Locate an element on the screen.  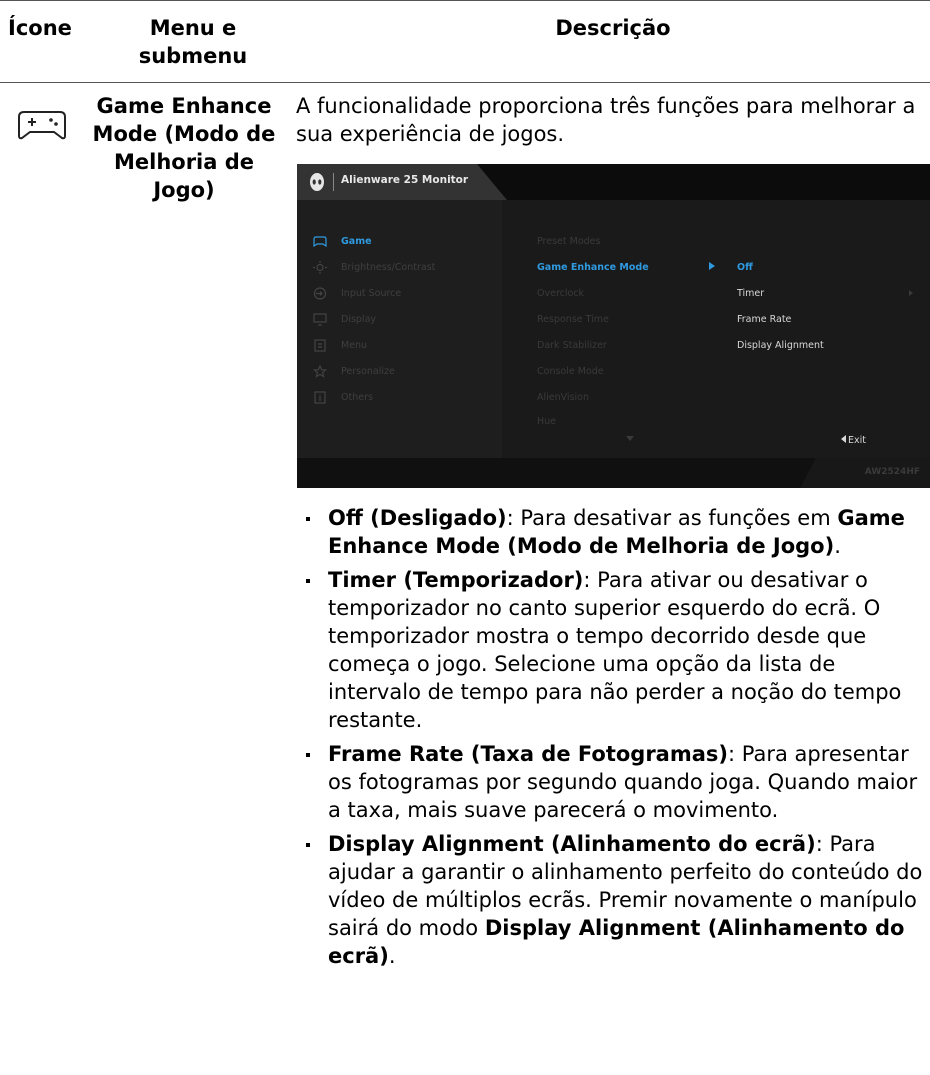
osd-submenu-overclock: Overclock is located at coordinates (560, 293).